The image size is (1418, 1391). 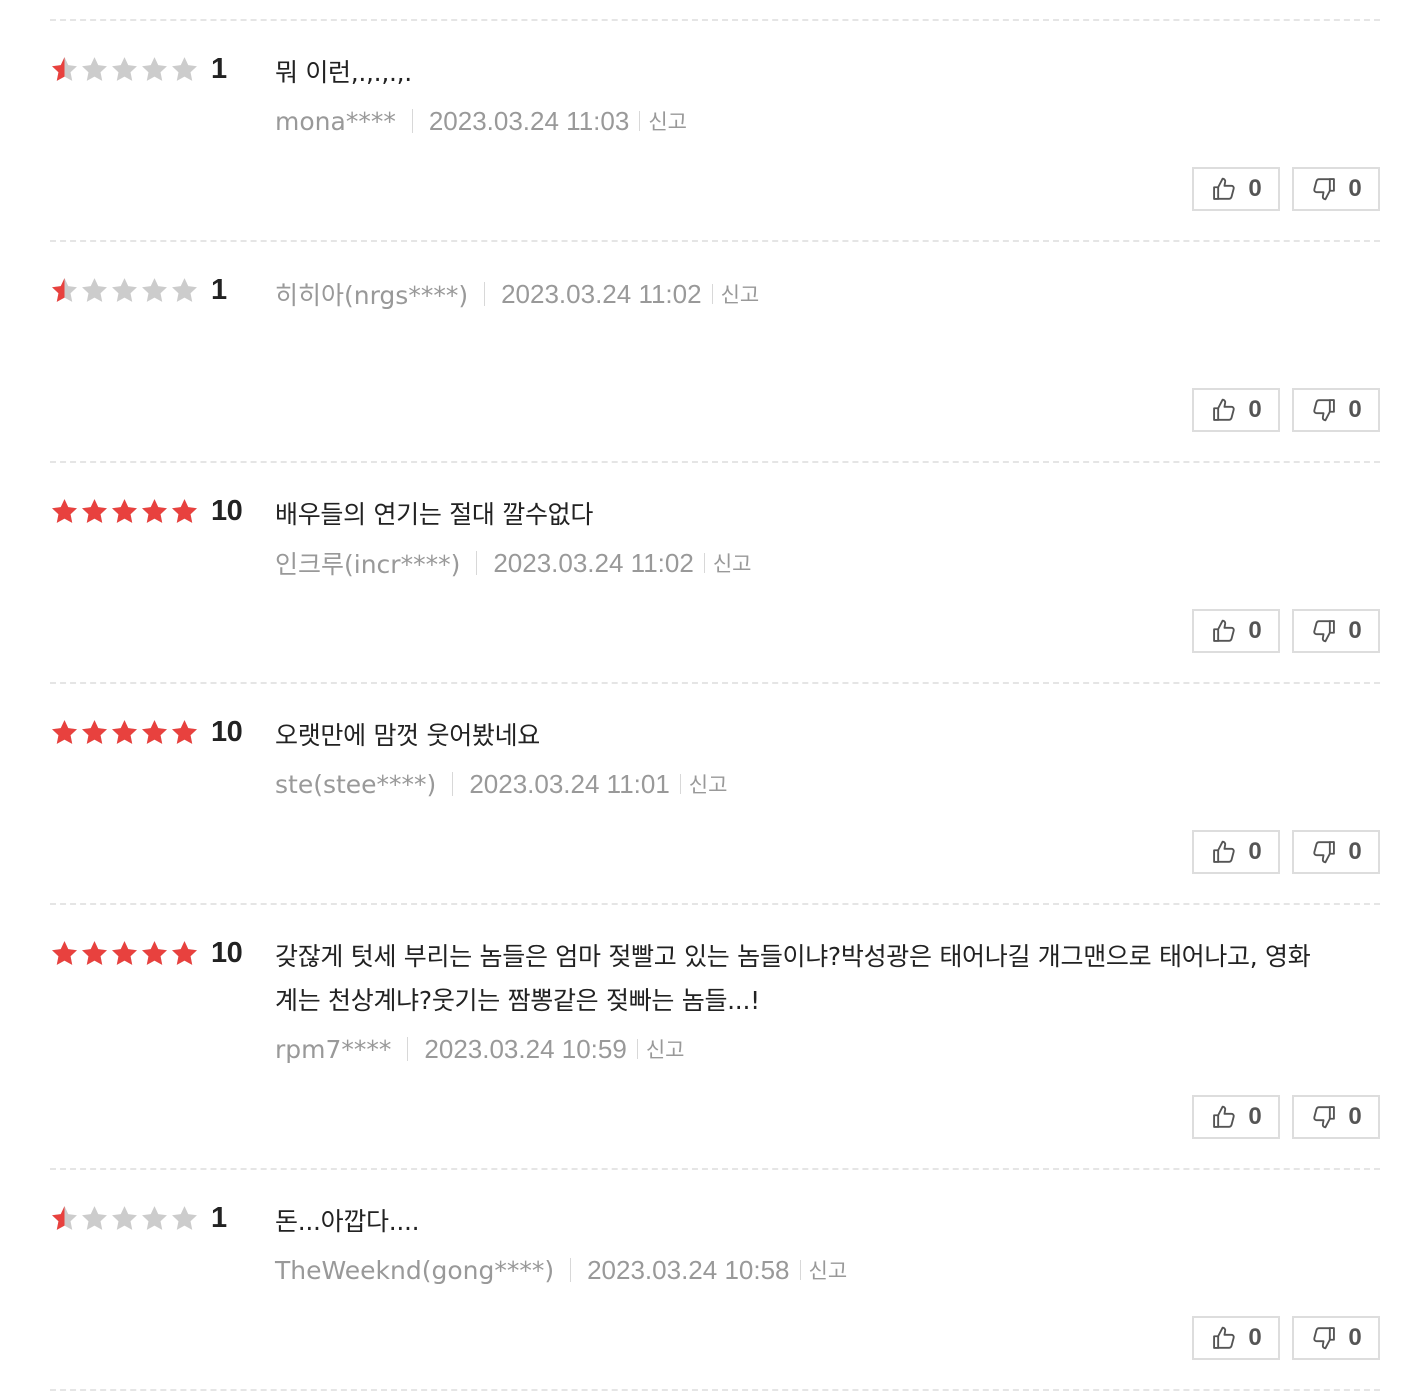 What do you see at coordinates (434, 514) in the screenshot?
I see `review-comment: 배우들의 연기는 절대 깔수없다` at bounding box center [434, 514].